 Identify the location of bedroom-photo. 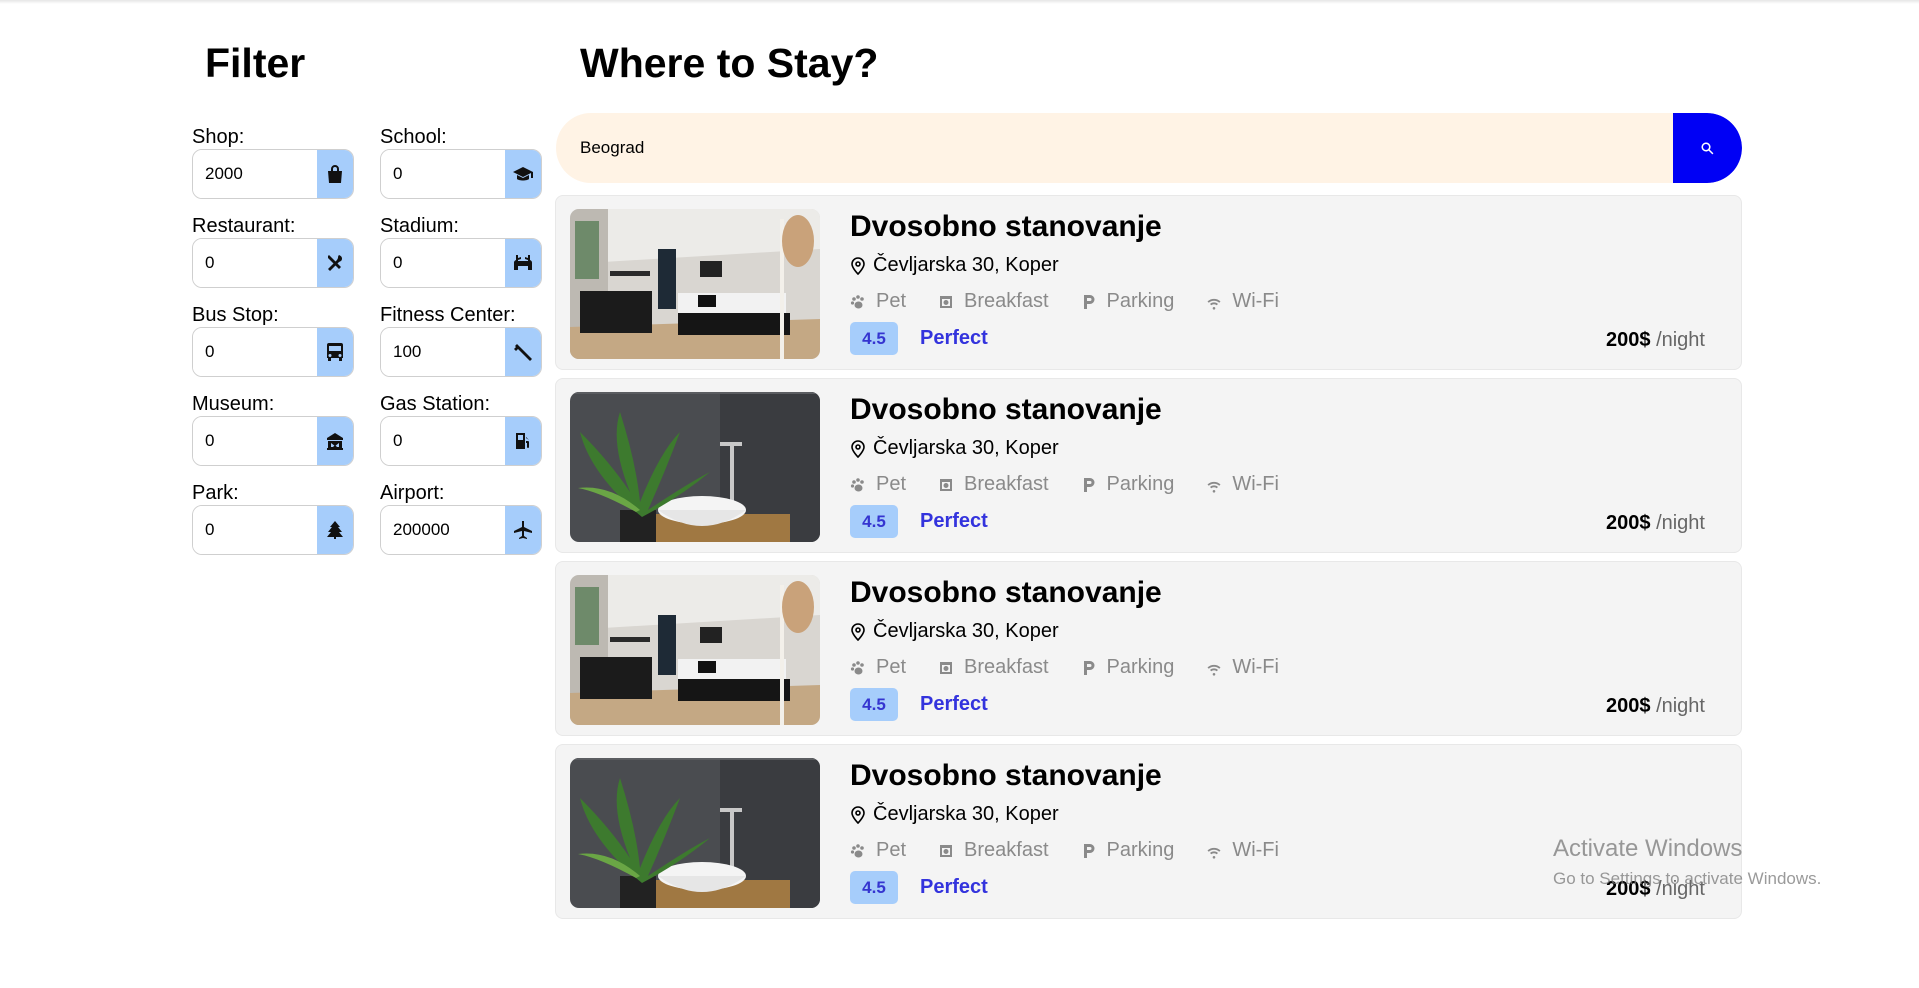
(695, 650).